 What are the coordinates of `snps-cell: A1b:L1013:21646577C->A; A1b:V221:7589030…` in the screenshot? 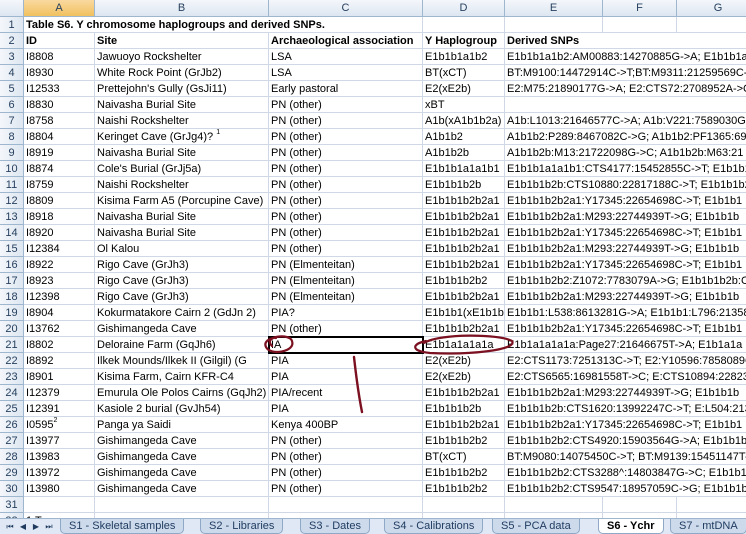 It's located at (625, 121).